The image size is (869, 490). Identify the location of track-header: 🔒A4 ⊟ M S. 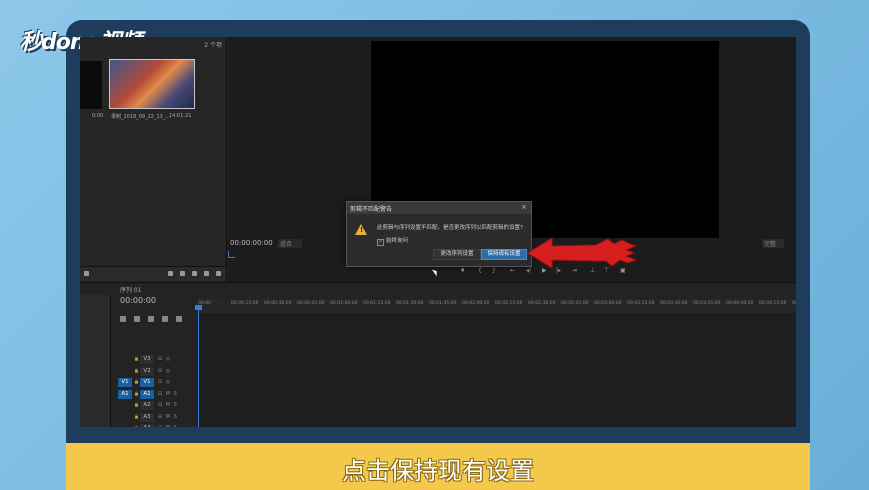
(154, 425).